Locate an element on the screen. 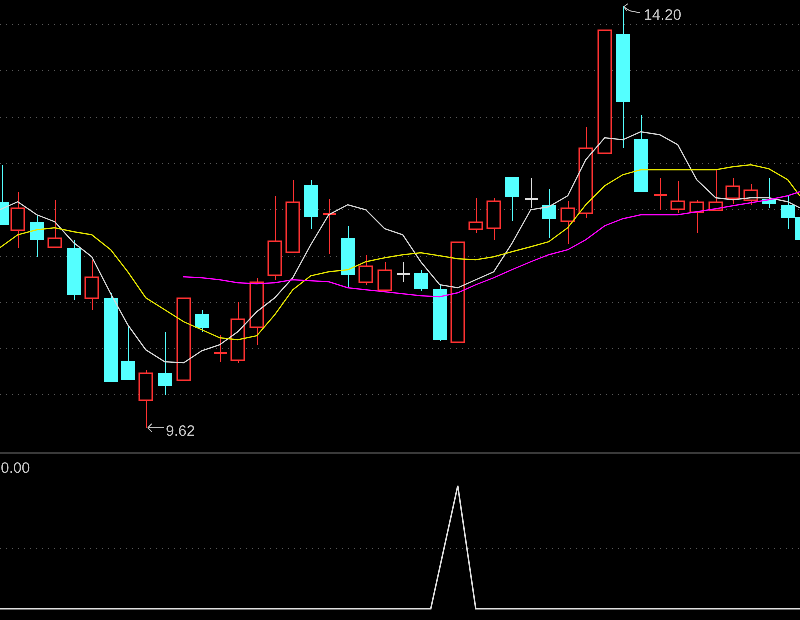 This screenshot has height=620, width=800. indicator-value-label: 0.00 is located at coordinates (15, 468).